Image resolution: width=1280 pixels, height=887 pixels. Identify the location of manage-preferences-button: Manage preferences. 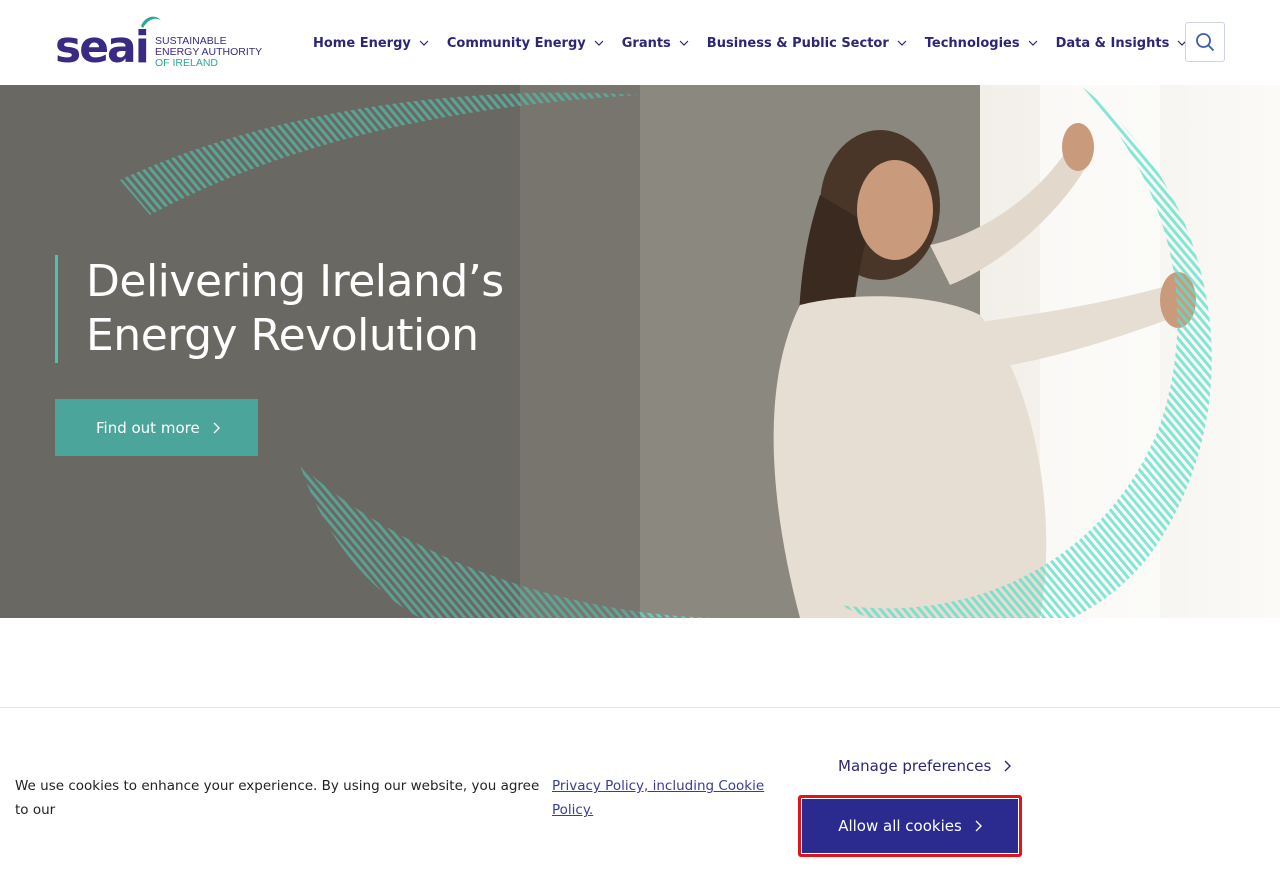
(925, 766).